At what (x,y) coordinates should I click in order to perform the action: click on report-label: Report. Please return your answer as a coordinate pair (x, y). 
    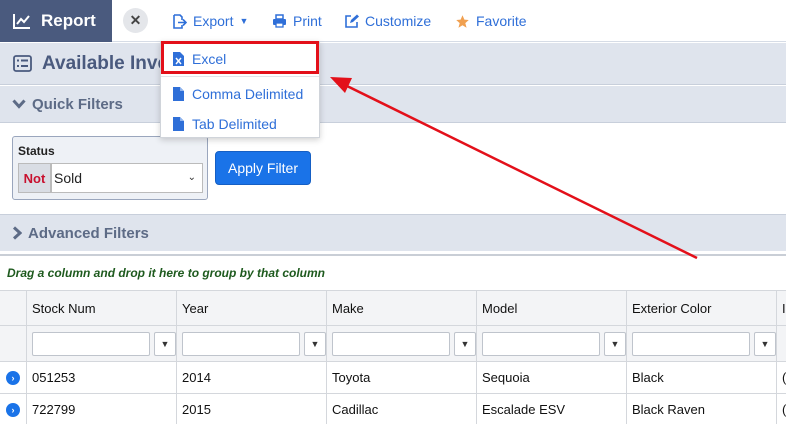
    Looking at the image, I should click on (68, 20).